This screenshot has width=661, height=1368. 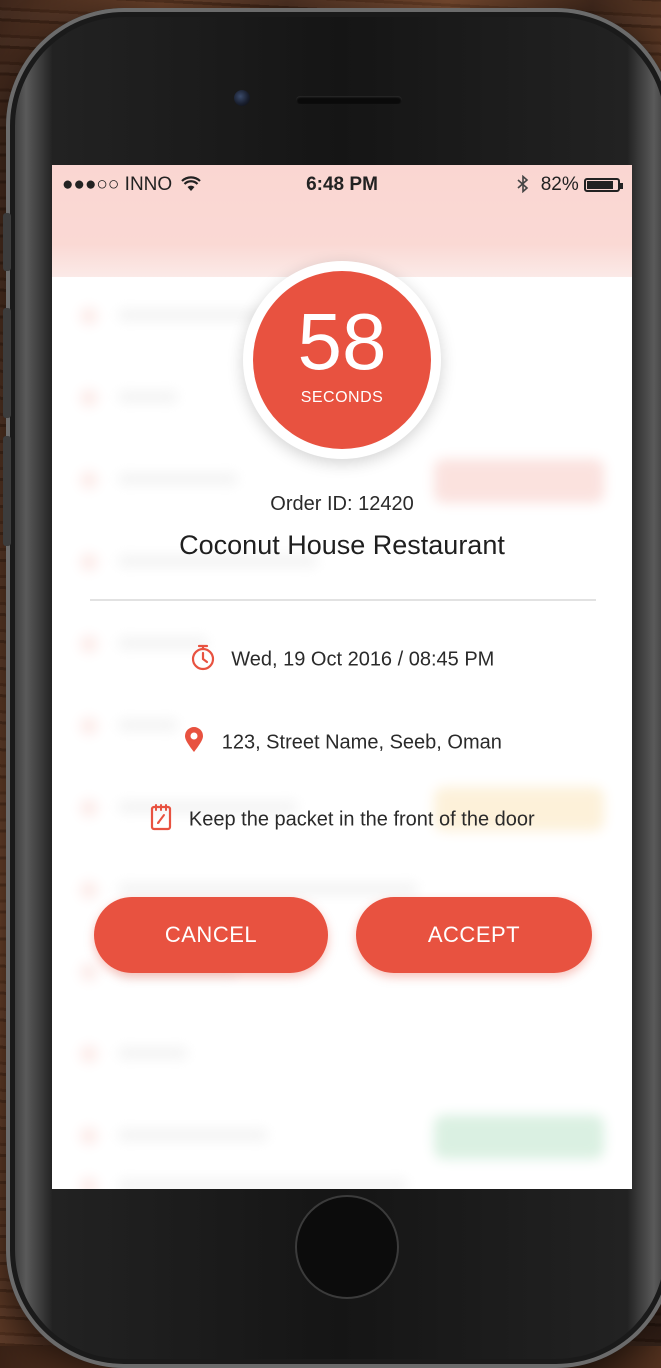 I want to click on delivery-datetime: Wed, 19 Oct 2016 / 08:45 PM, so click(x=342, y=660).